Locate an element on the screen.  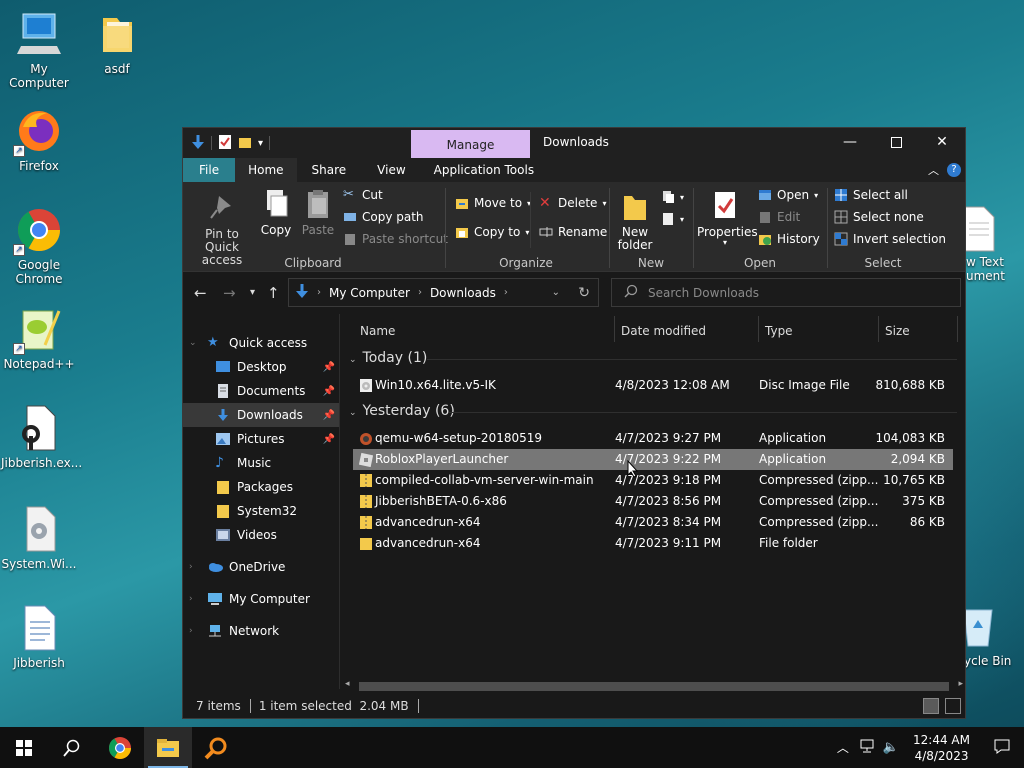
desktop-icon-notepadpp: ↗ Notepad++ is located at coordinates (39, 338).